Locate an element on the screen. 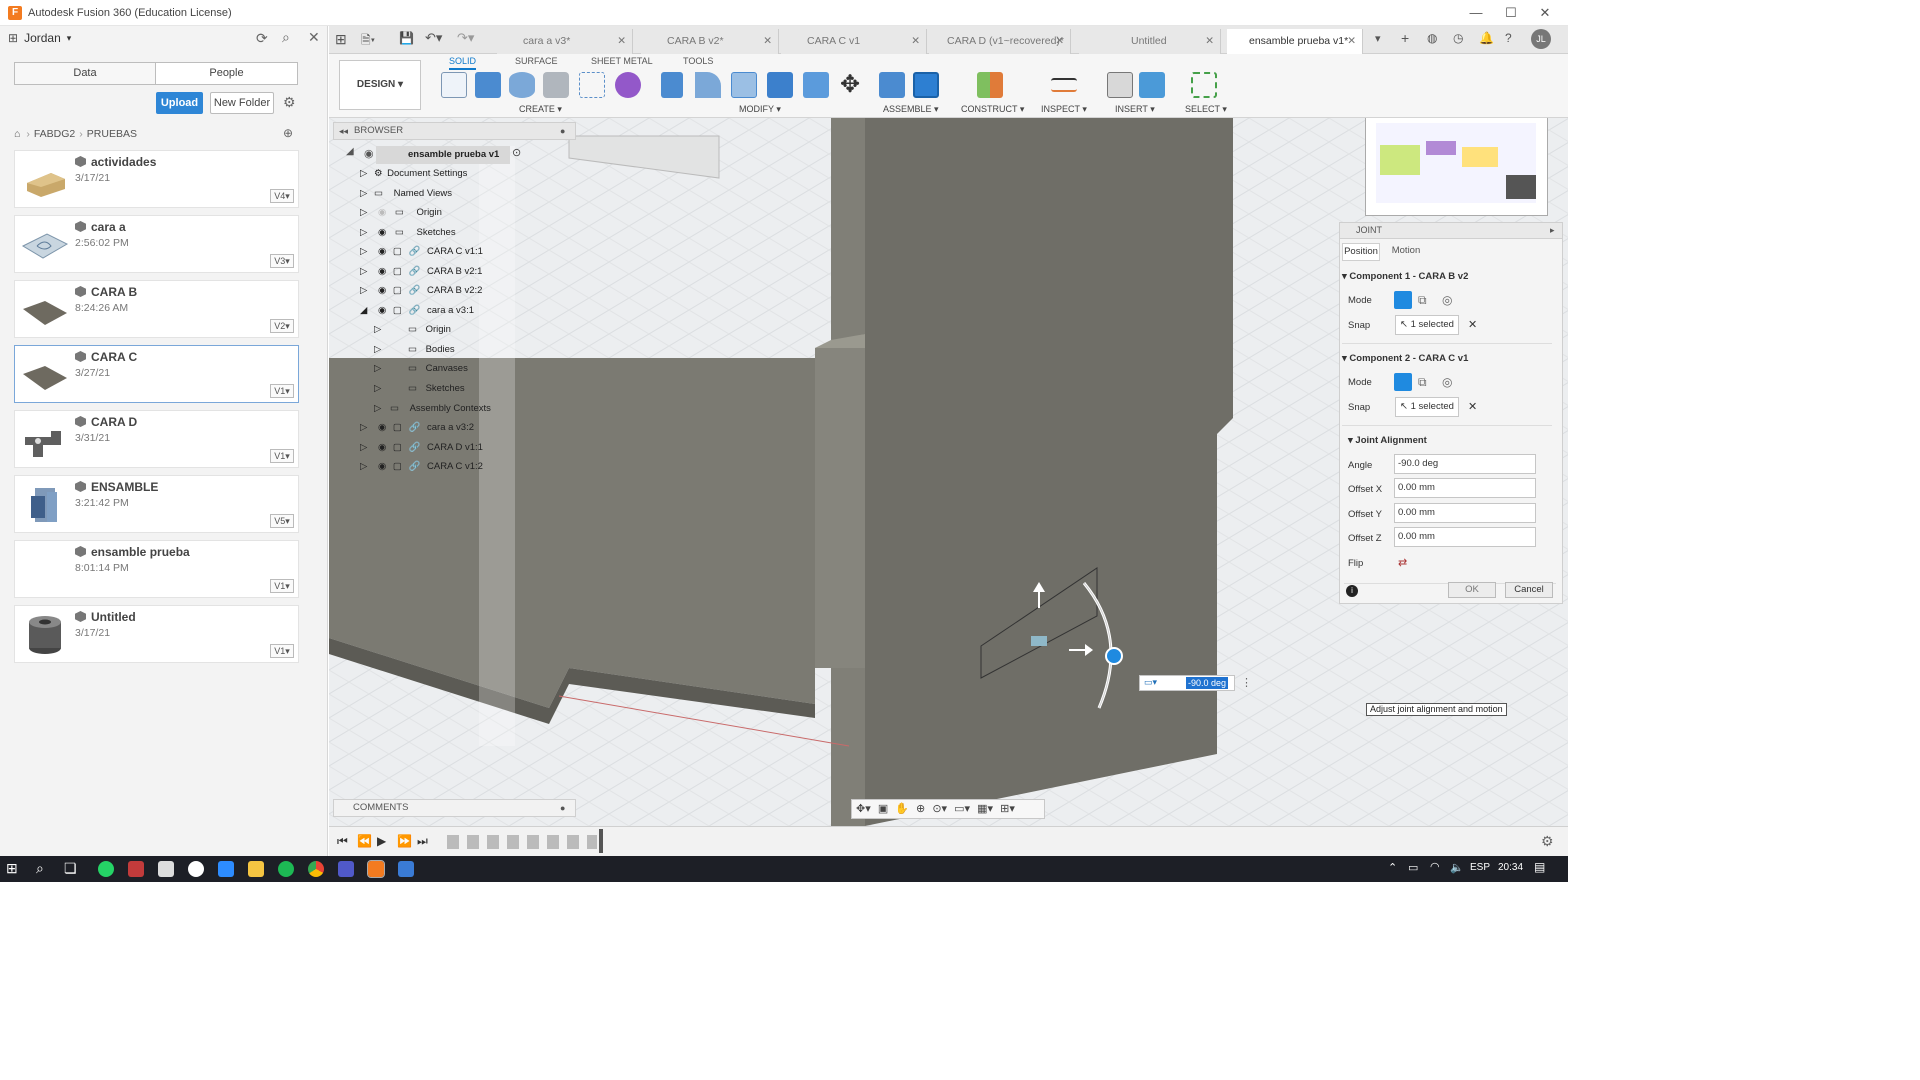 Image resolution: width=1920 pixels, height=1080 pixels. collapse-triangle-icon: ◢ is located at coordinates (350, 151).